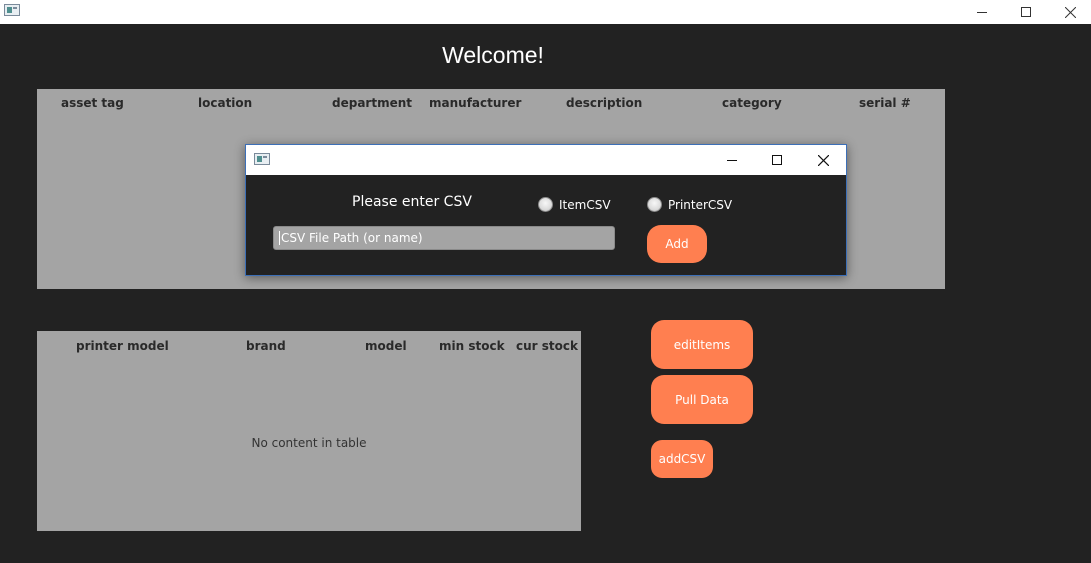 The height and width of the screenshot is (563, 1091). Describe the element at coordinates (545, 204) in the screenshot. I see `radio-circle-item-csv` at that location.